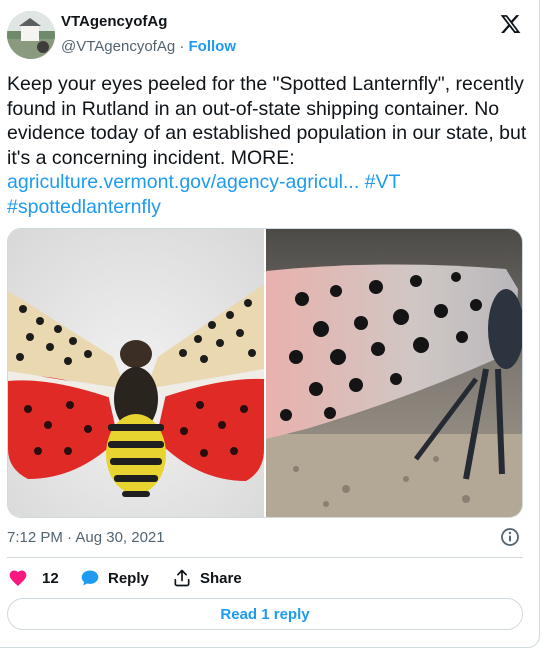 The width and height of the screenshot is (547, 650). What do you see at coordinates (510, 24) in the screenshot?
I see `x-logo-icon` at bounding box center [510, 24].